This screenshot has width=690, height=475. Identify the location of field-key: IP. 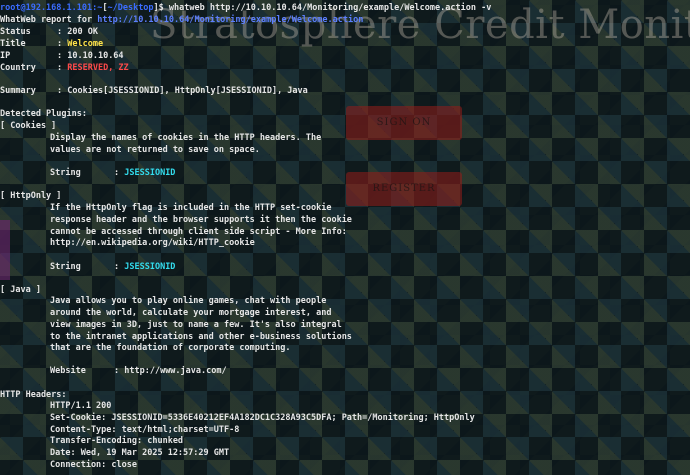
(5, 56).